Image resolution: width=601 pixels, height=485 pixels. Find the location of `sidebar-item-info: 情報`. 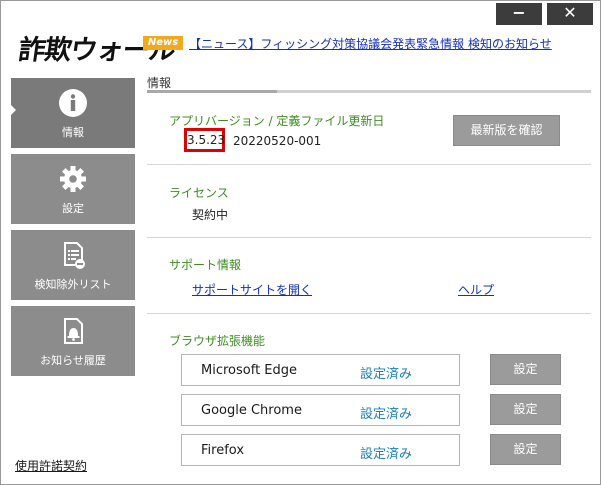

sidebar-item-info: 情報 is located at coordinates (73, 113).